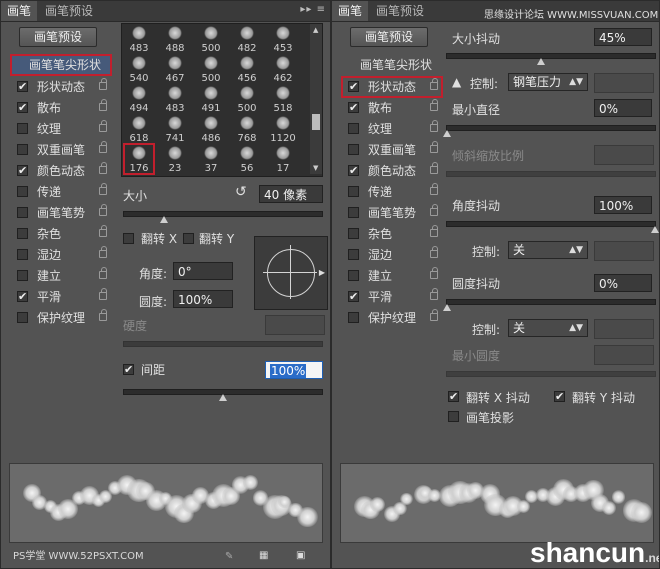 The image size is (660, 569). Describe the element at coordinates (229, 556) in the screenshot. I see `brush-icon: ✎` at that location.